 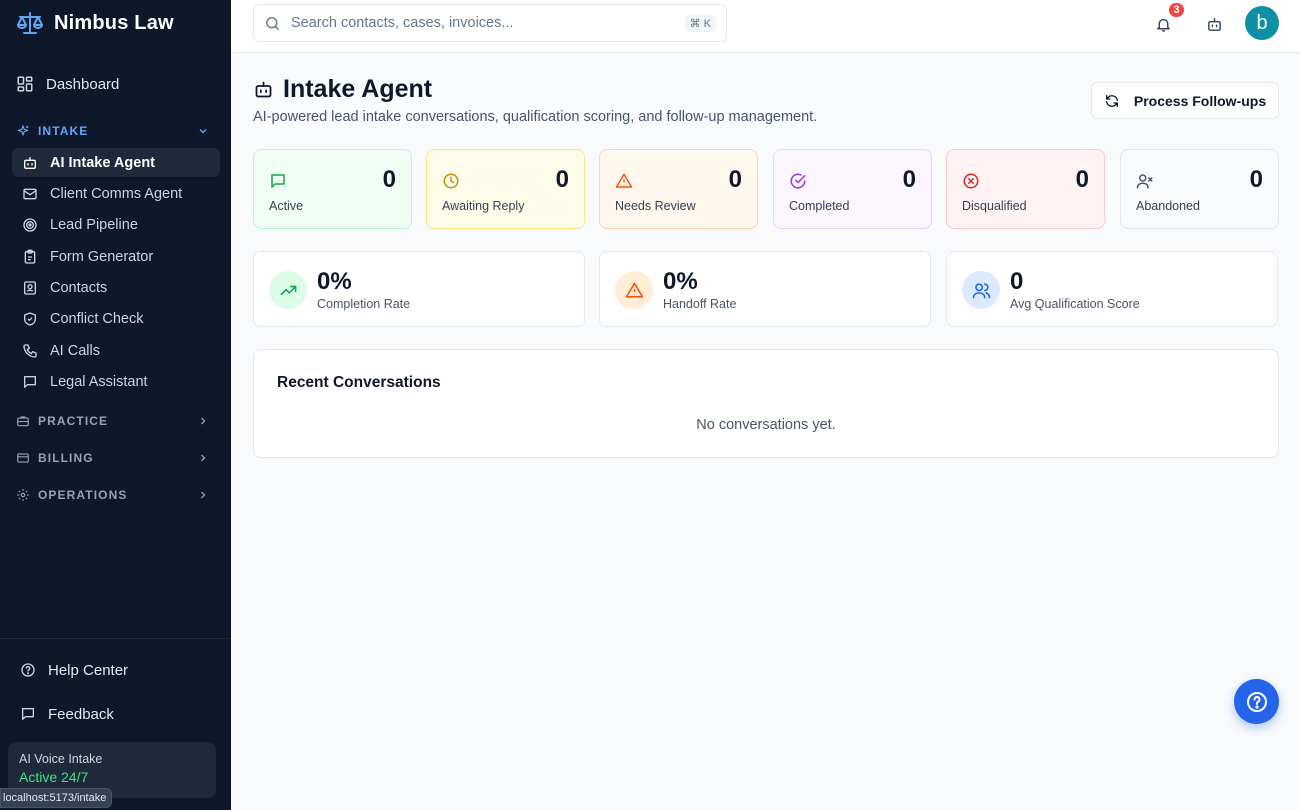 I want to click on sidebar-item-label: Client Comms Agent, so click(x=116, y=193).